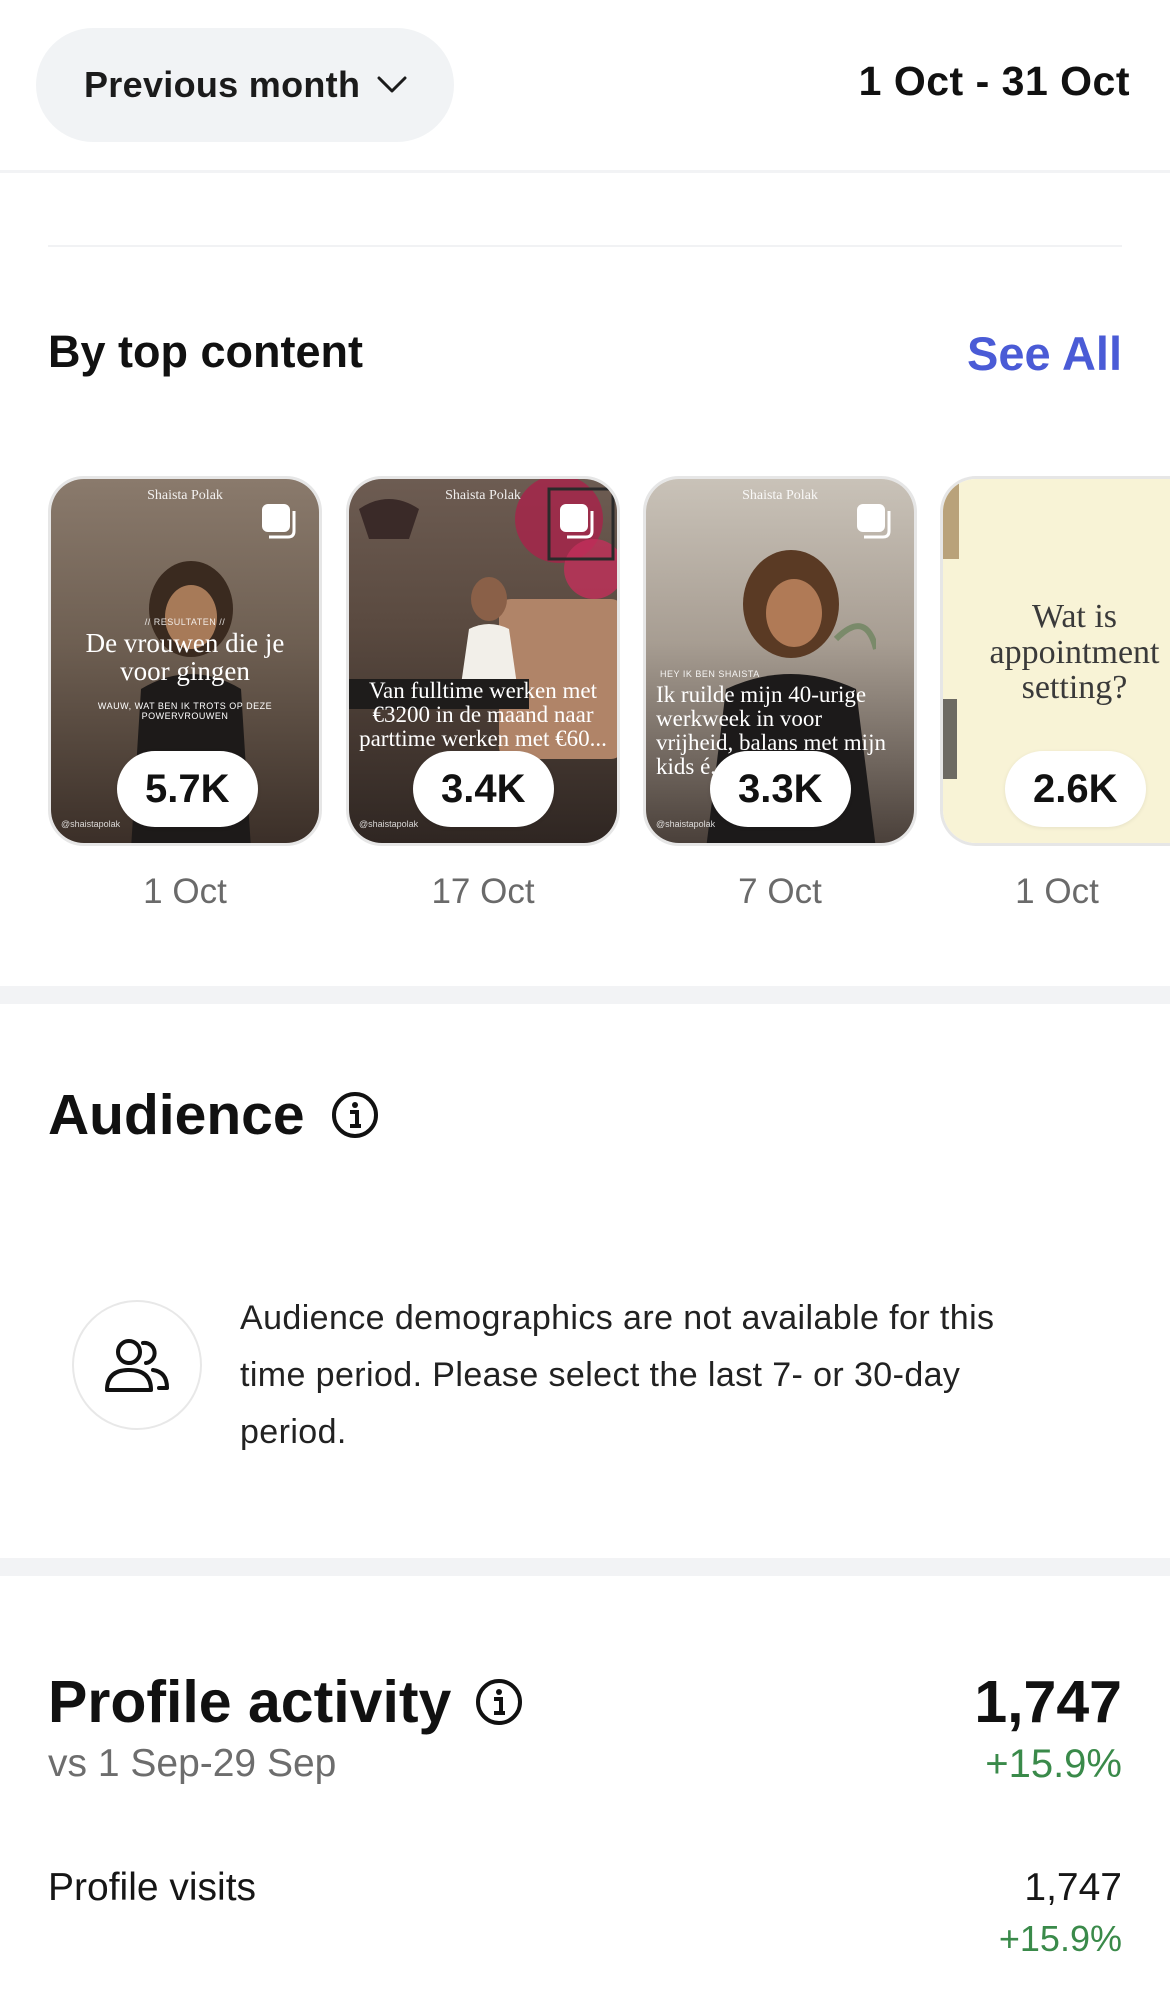 The image size is (1170, 2008). Describe the element at coordinates (1075, 789) in the screenshot. I see `views-badge: 2.6K` at that location.